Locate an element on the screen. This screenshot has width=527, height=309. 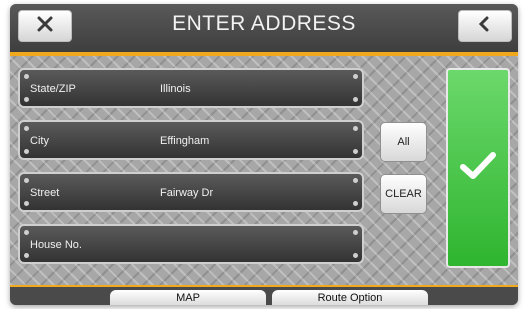
all-button-label: All is located at coordinates (403, 142).